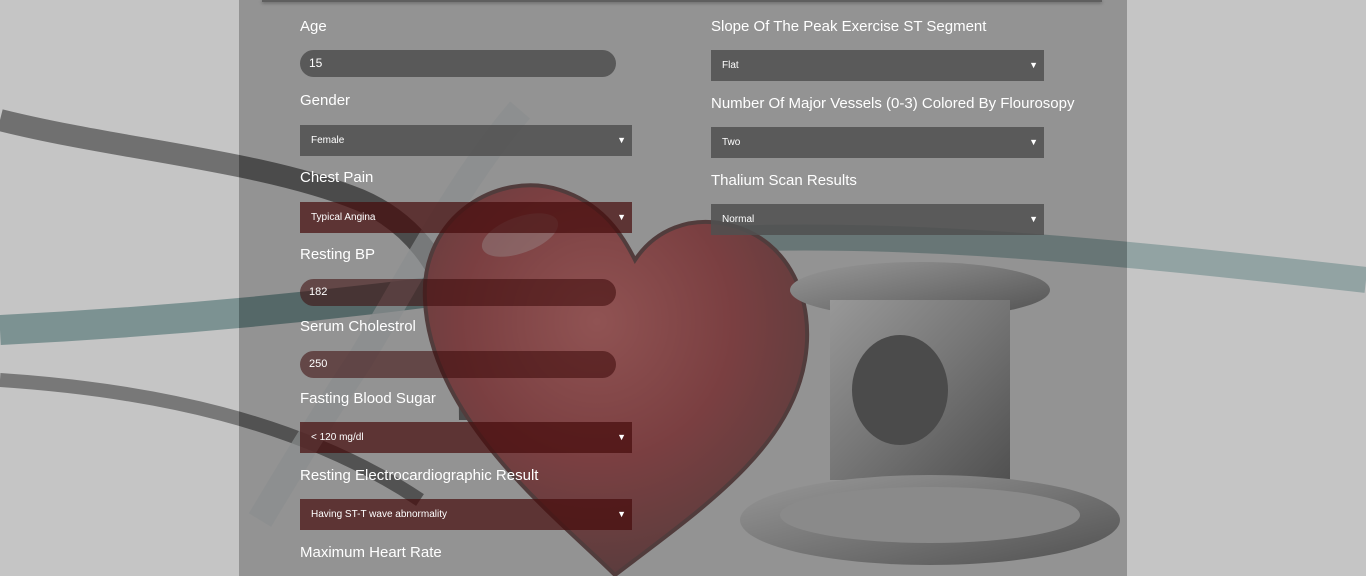  Describe the element at coordinates (371, 552) in the screenshot. I see `max-heart-rate-label: Maximum Heart Rate` at that location.